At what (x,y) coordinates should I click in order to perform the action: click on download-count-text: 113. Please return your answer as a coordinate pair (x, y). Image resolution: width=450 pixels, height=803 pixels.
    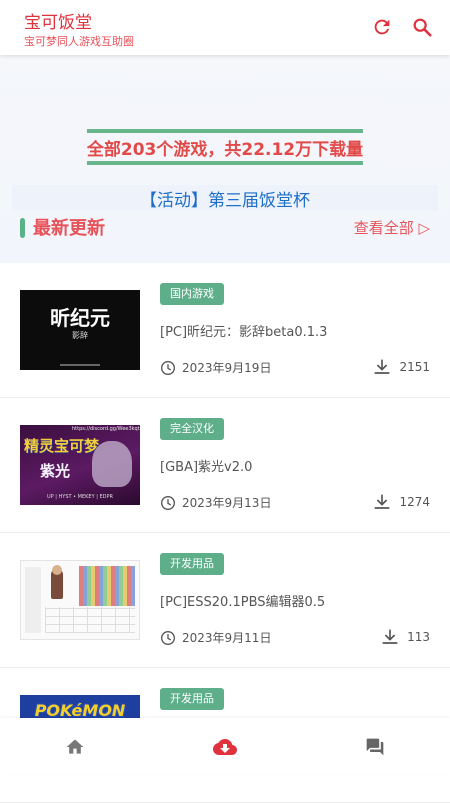
    Looking at the image, I should click on (418, 637).